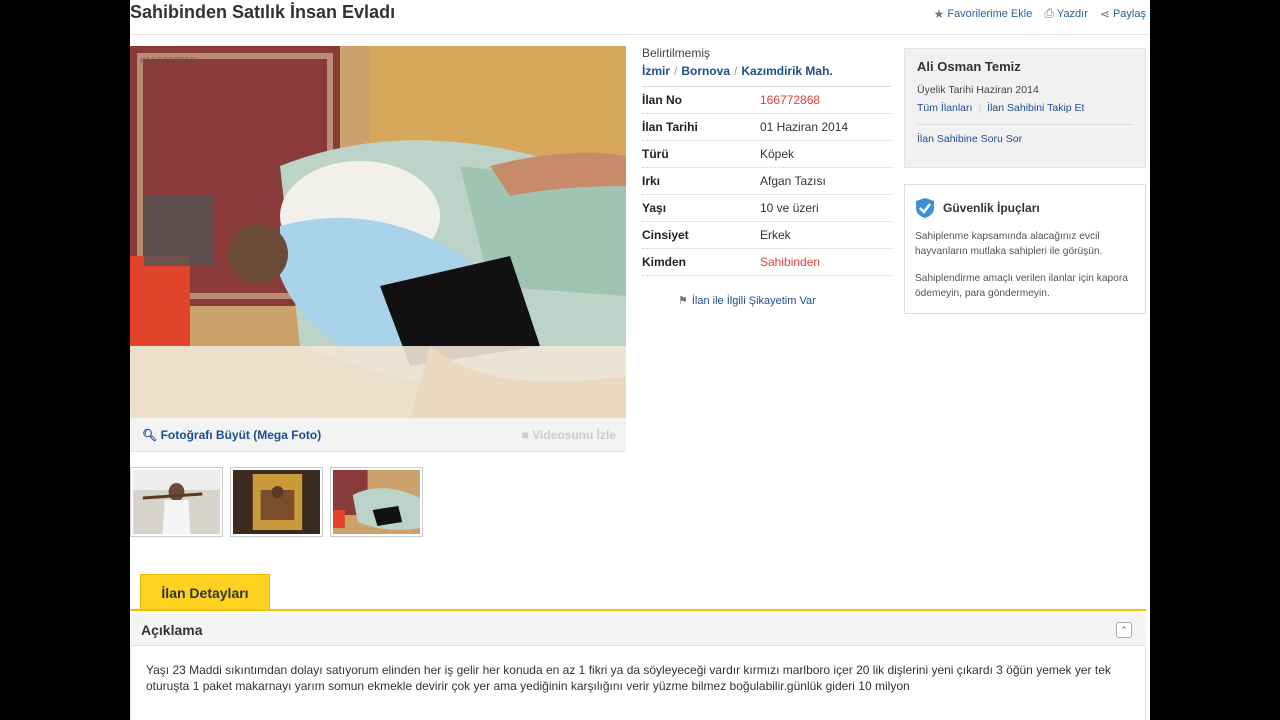 This screenshot has height=720, width=1280. Describe the element at coordinates (168, 61) in the screenshot. I see `photo-watermark: #166772868` at that location.